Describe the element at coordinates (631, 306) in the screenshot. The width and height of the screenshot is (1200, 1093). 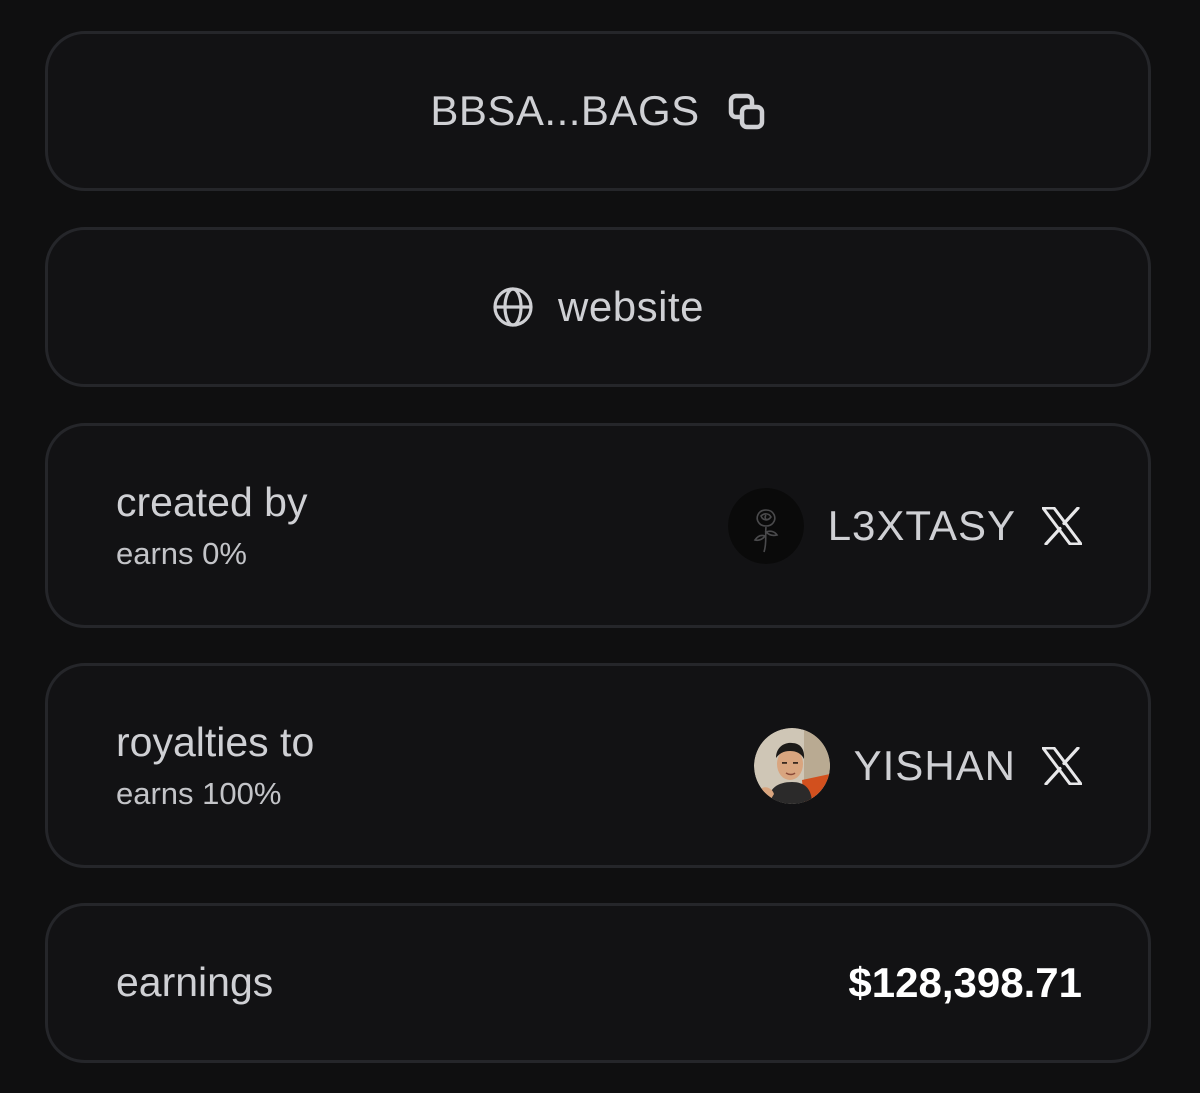
I see `website-label: website` at that location.